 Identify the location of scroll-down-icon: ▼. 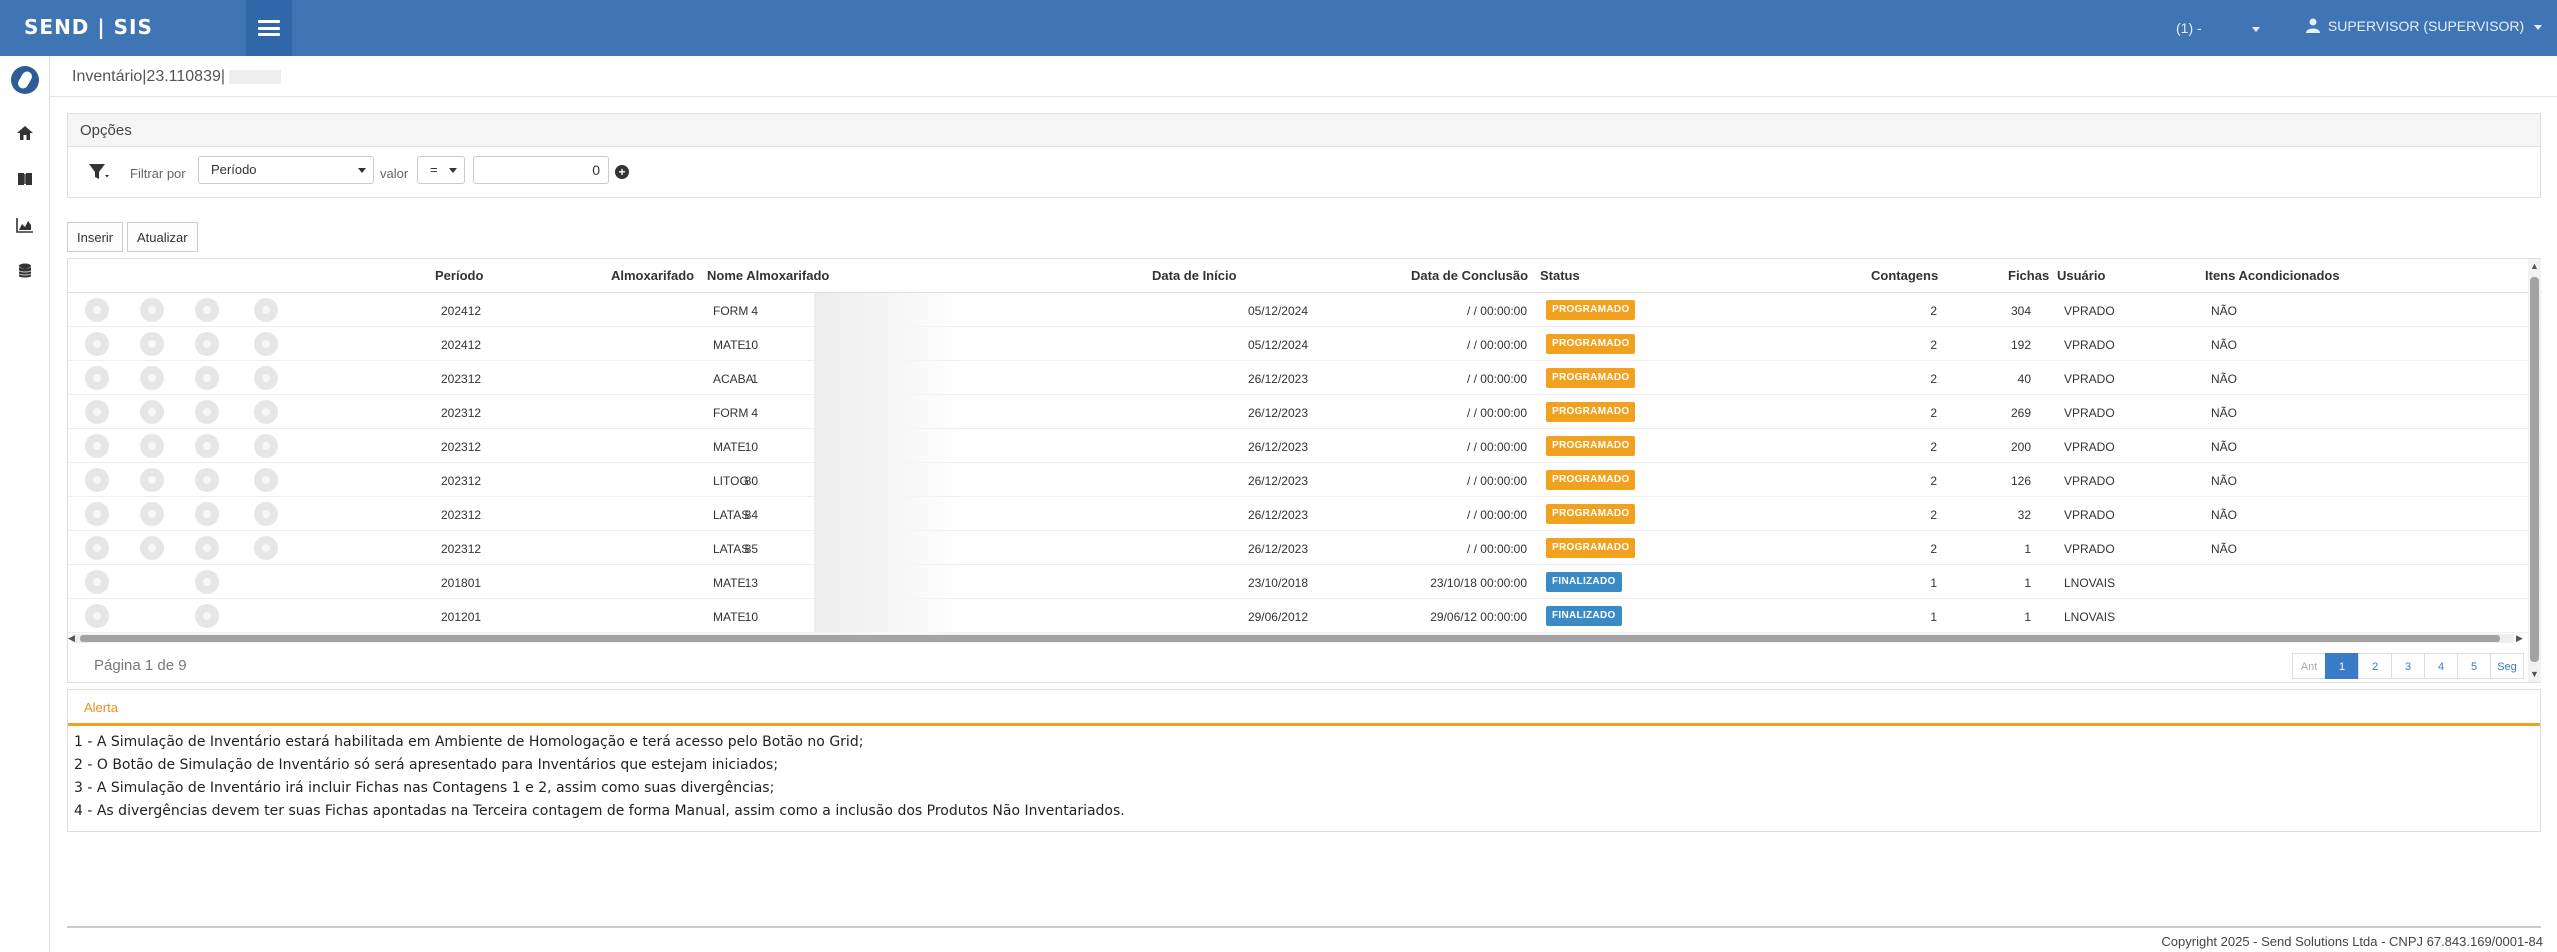
(2534, 674).